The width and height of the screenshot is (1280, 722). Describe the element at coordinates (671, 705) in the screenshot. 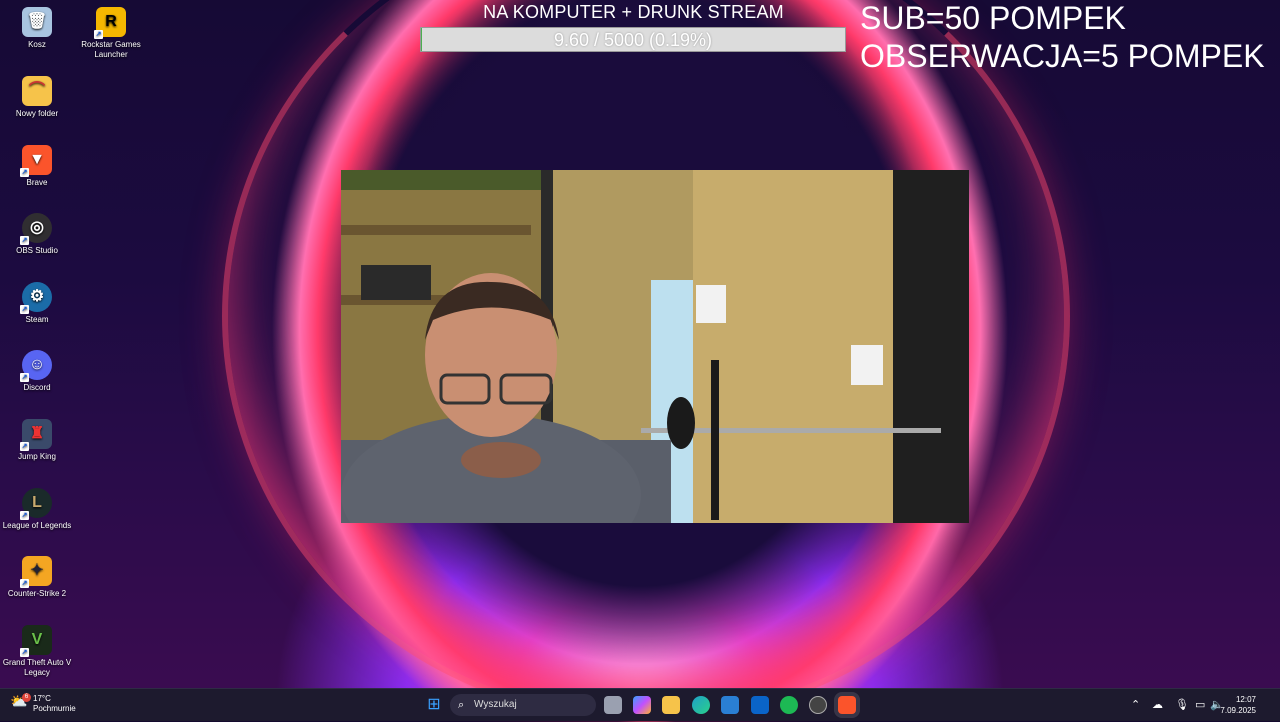

I see `file-explorer-icon` at that location.